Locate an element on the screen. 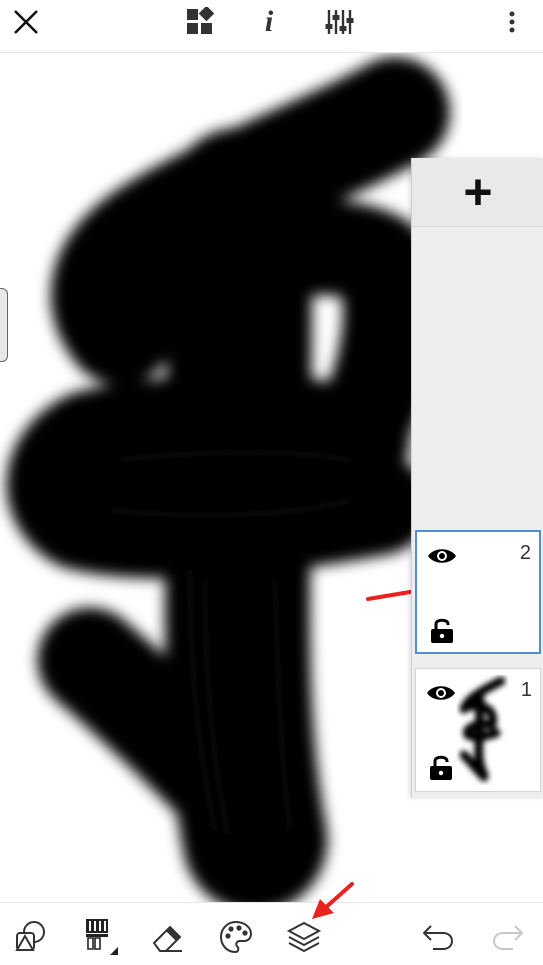 Image resolution: width=543 pixels, height=965 pixels. undo-button is located at coordinates (438, 937).